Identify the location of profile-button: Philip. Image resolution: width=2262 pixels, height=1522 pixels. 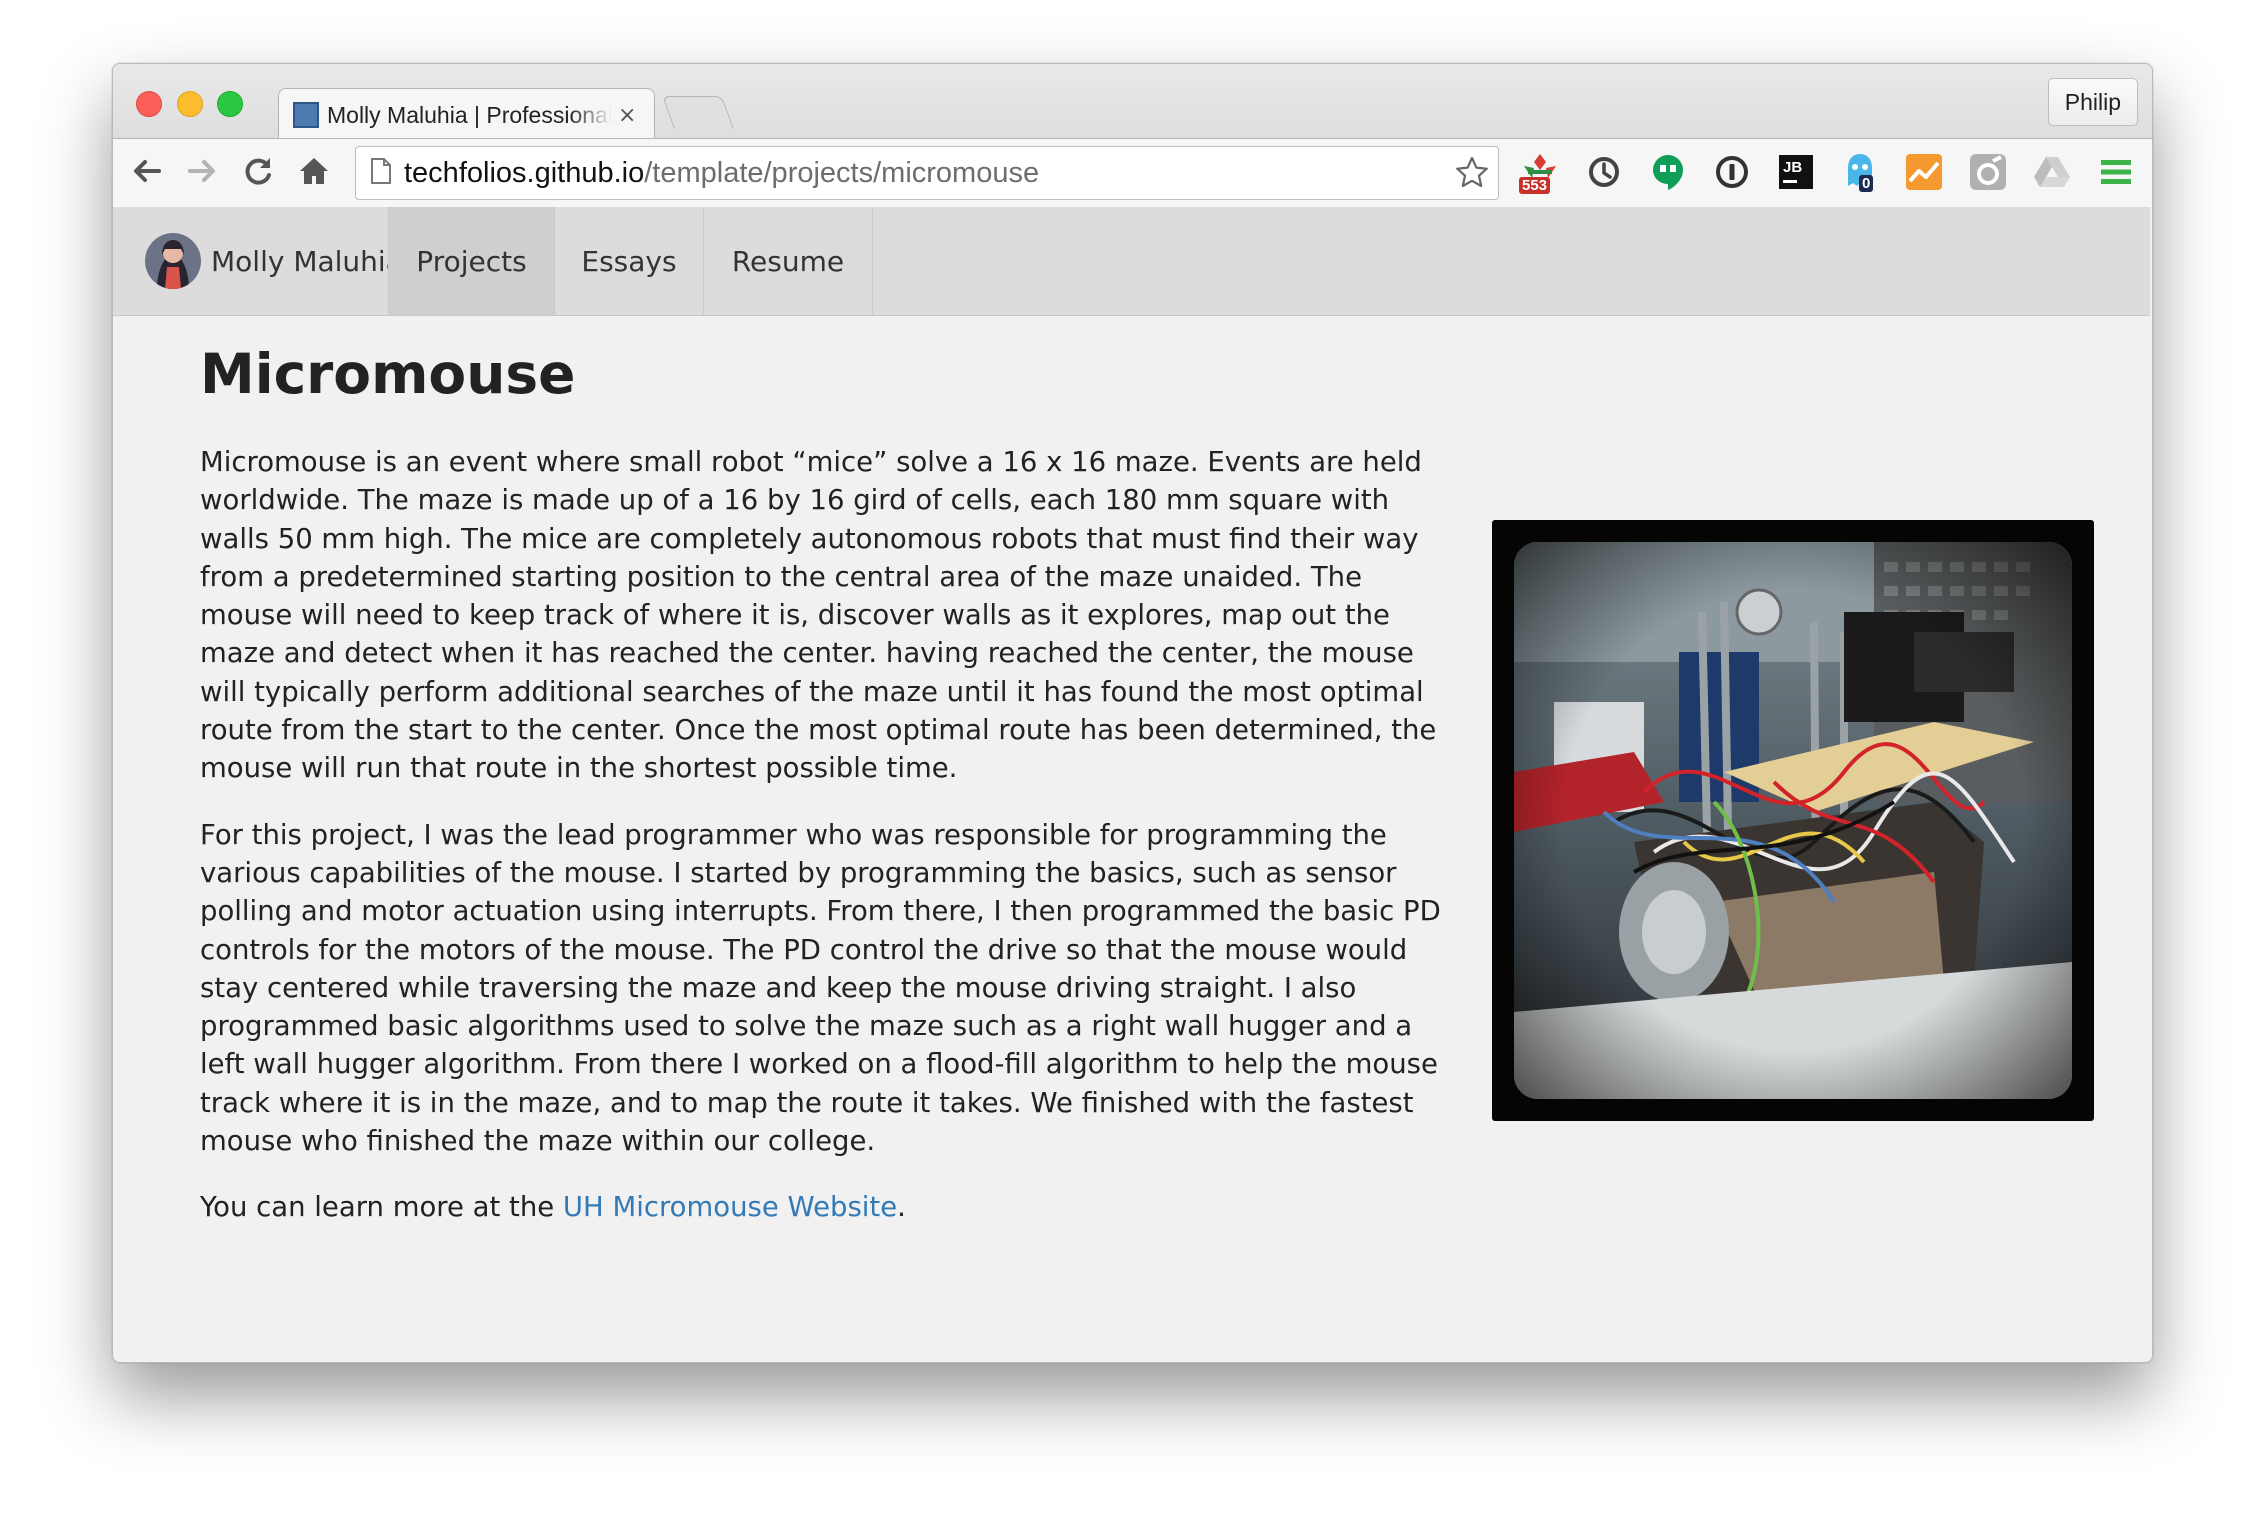
(2092, 102).